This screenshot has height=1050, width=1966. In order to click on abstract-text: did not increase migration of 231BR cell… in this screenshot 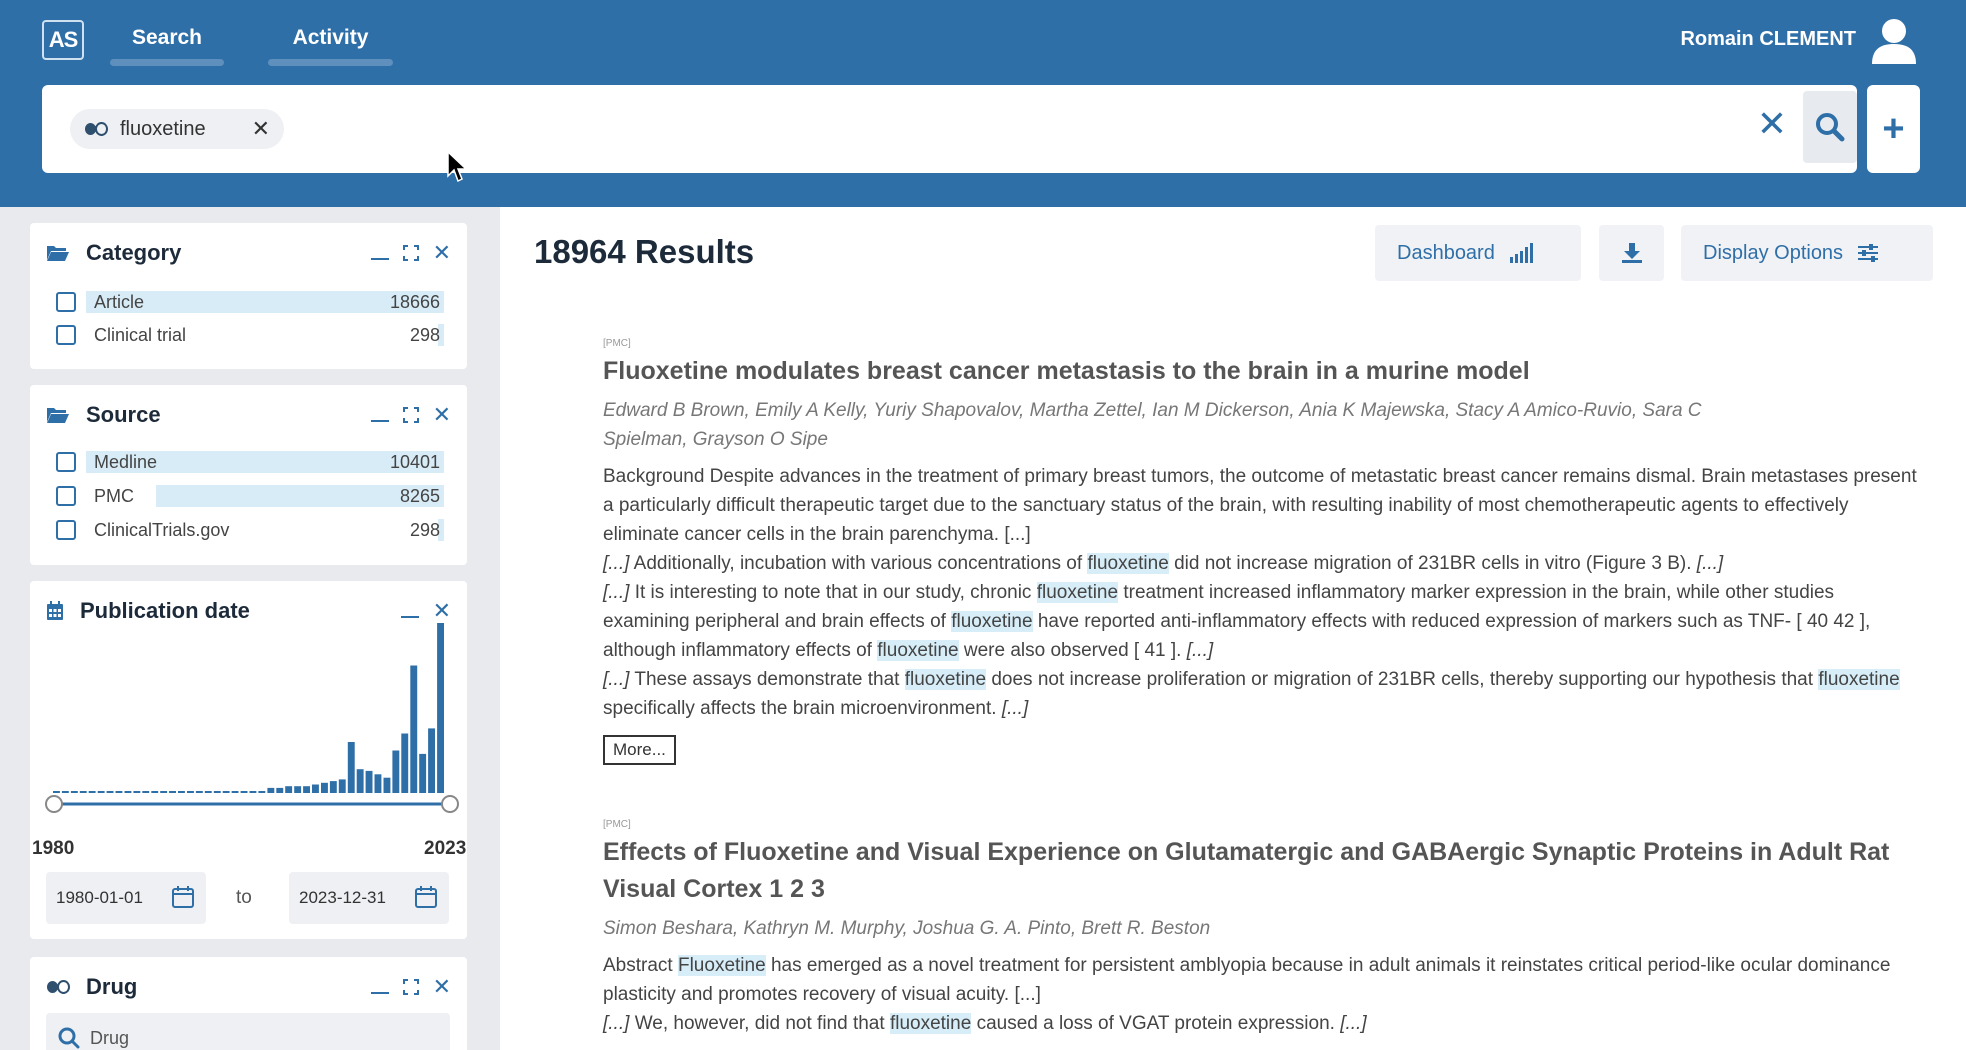, I will do `click(1433, 563)`.